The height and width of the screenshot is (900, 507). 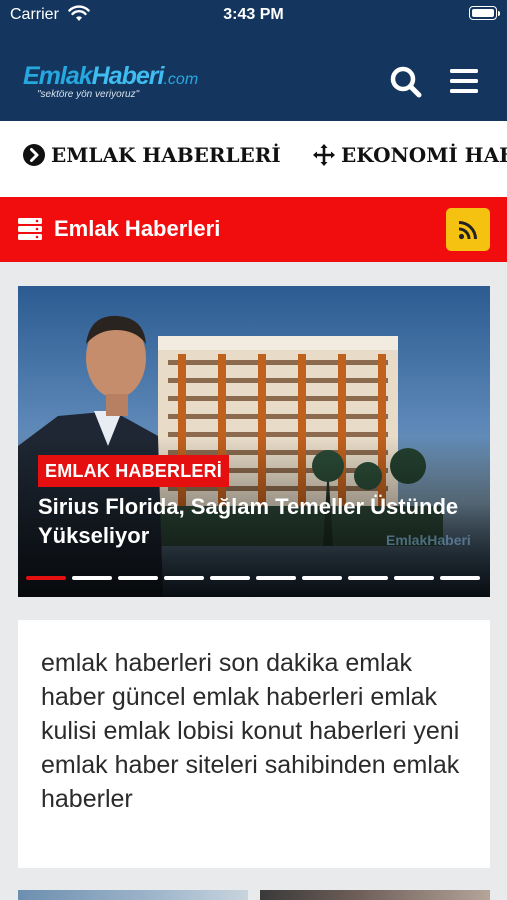 I want to click on search-icon, so click(x=406, y=82).